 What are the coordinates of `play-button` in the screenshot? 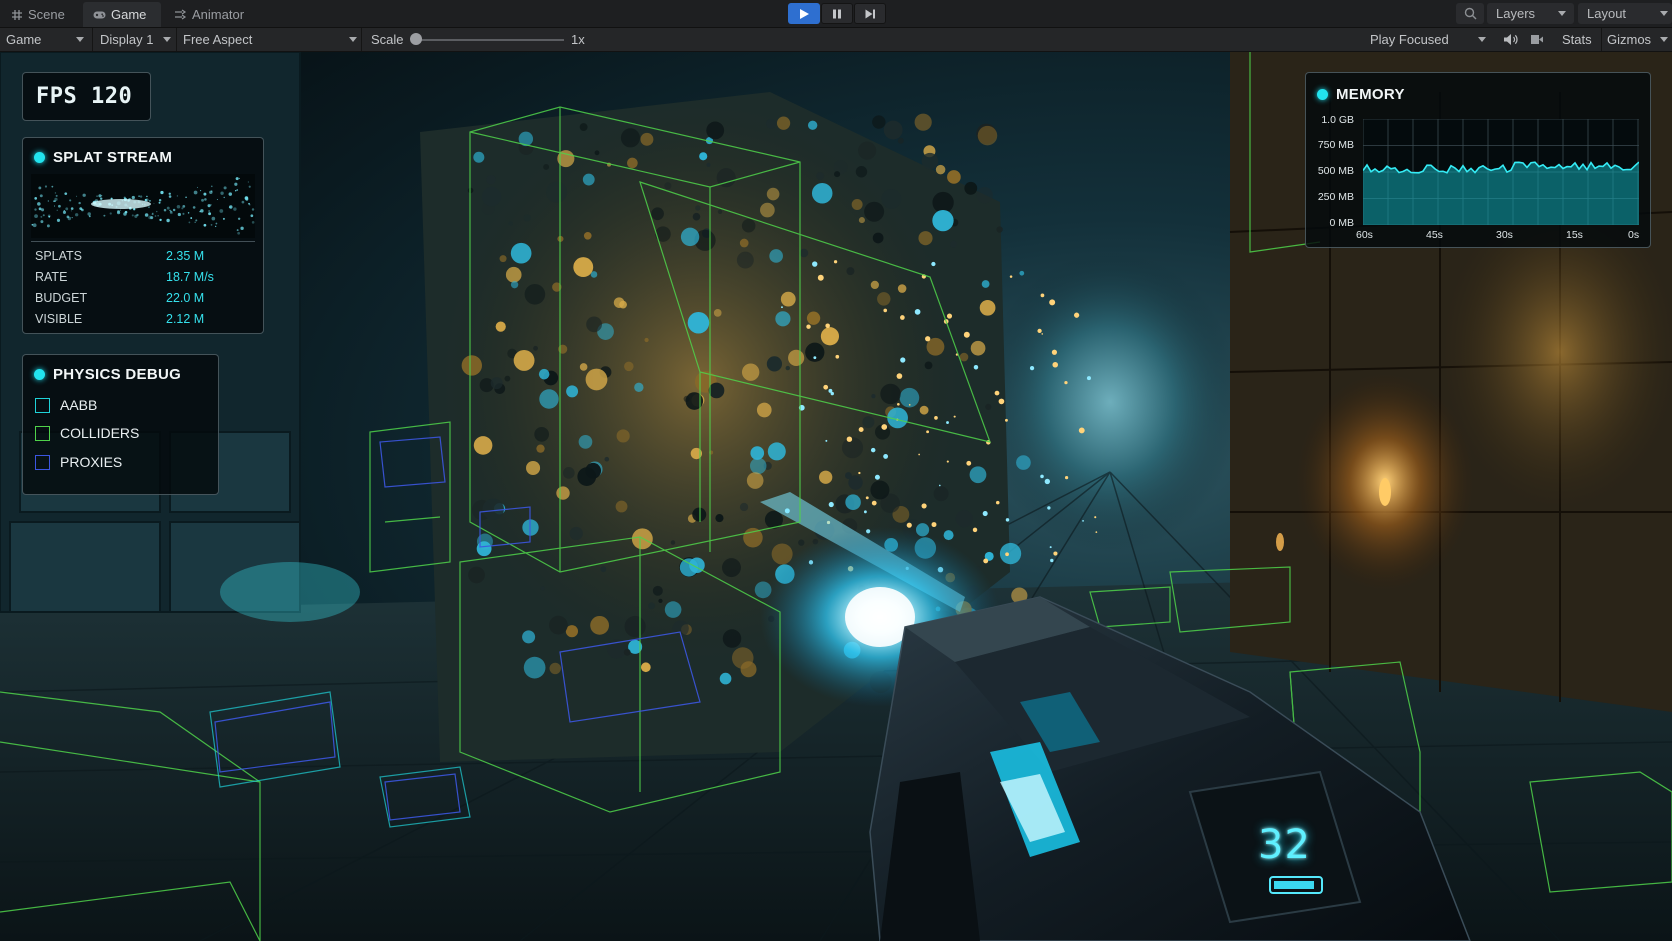 It's located at (804, 13).